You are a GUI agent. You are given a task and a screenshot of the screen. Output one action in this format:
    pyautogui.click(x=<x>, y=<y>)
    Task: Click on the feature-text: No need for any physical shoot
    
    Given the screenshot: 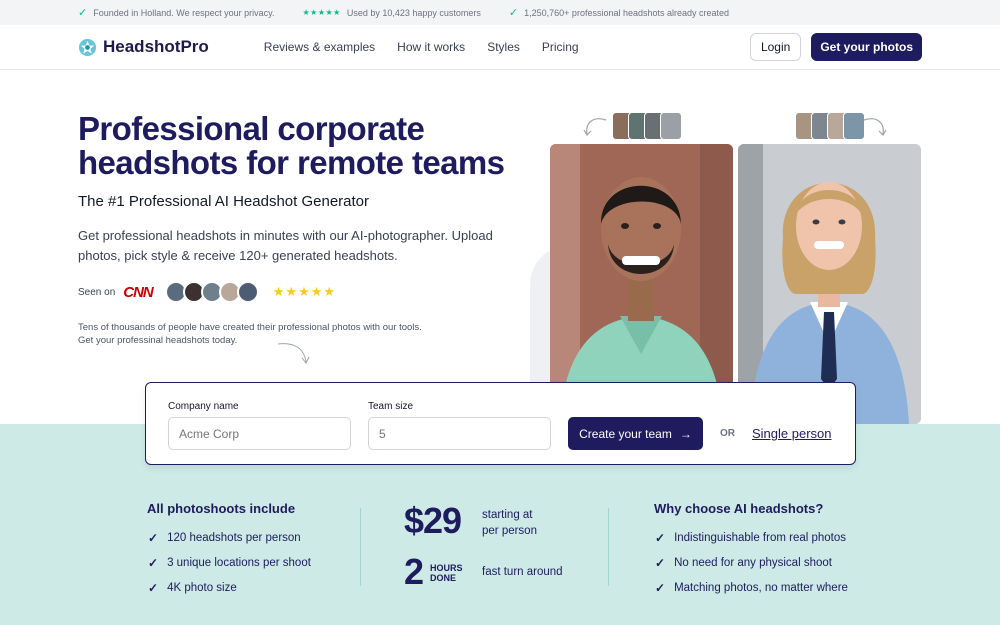 What is the action you would take?
    pyautogui.click(x=753, y=562)
    